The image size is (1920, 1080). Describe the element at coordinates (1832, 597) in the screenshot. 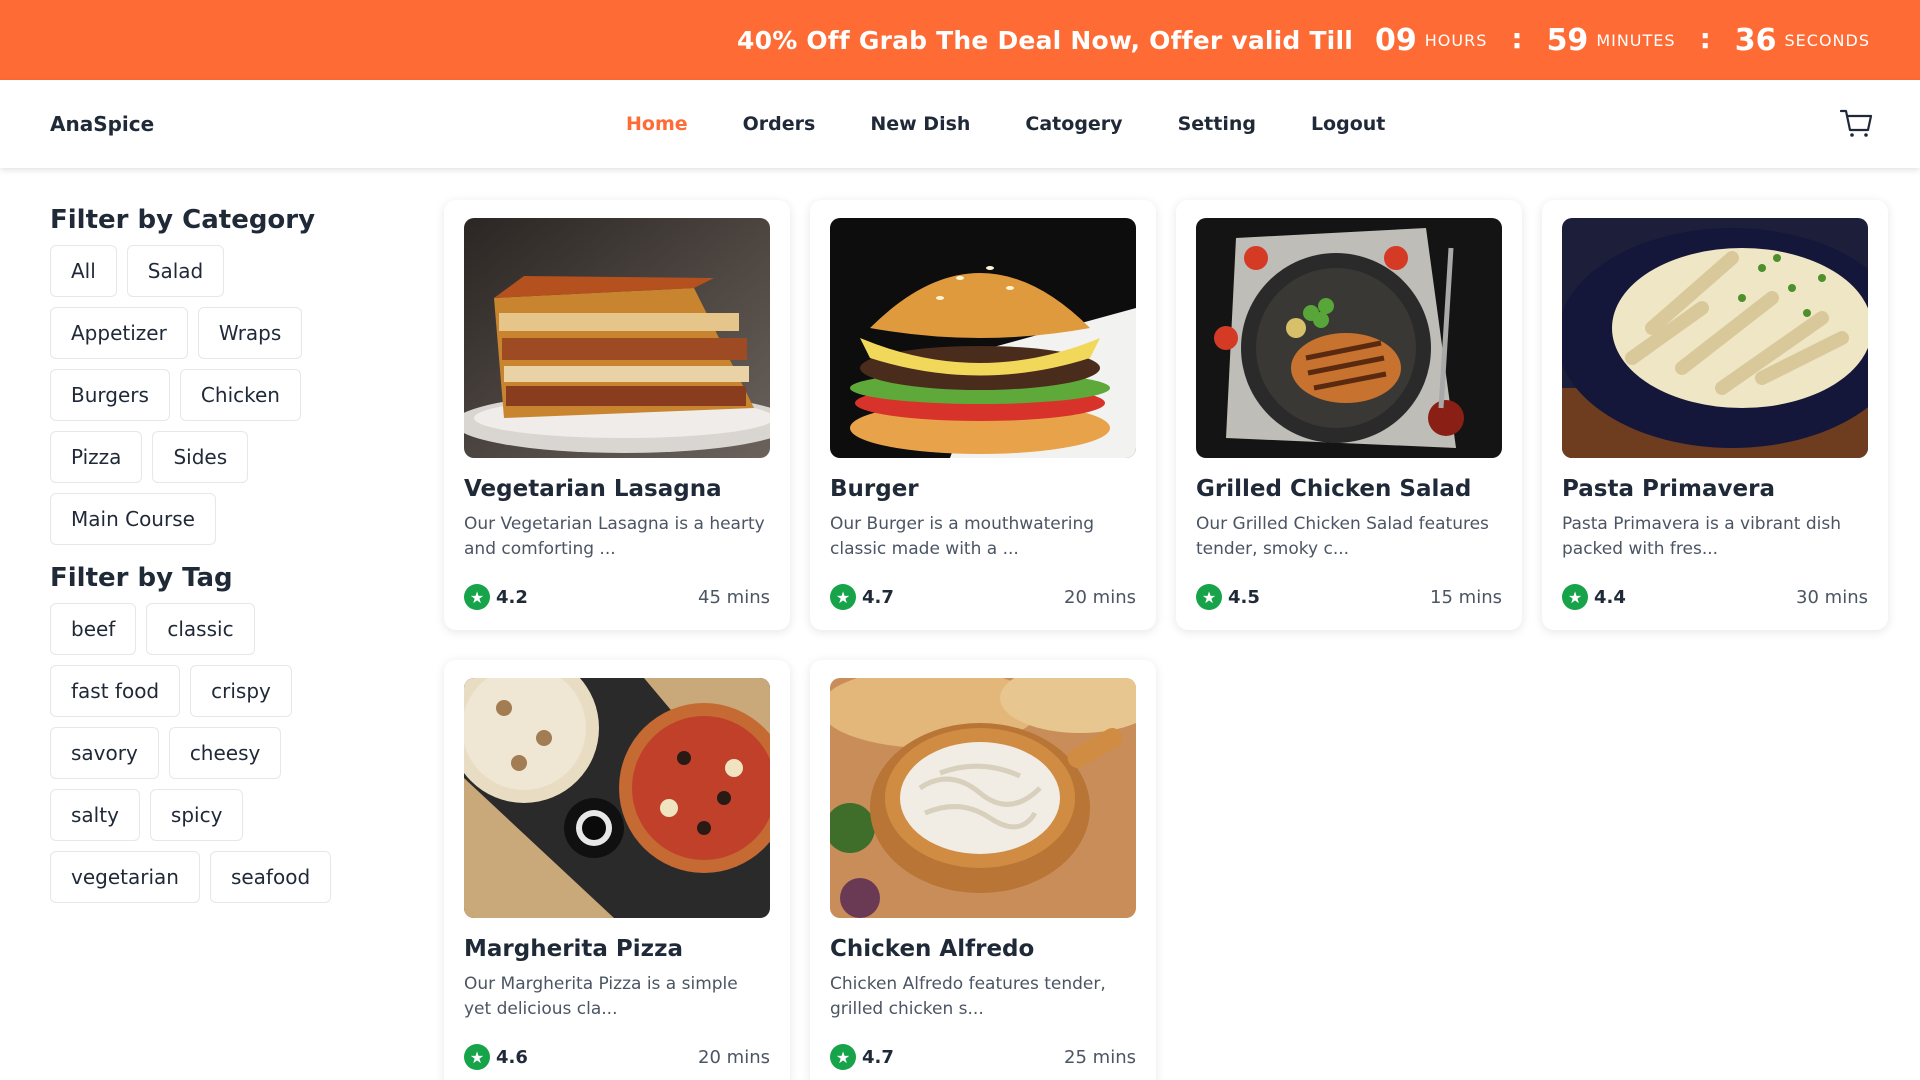

I see `dish-time: 30 mins` at that location.